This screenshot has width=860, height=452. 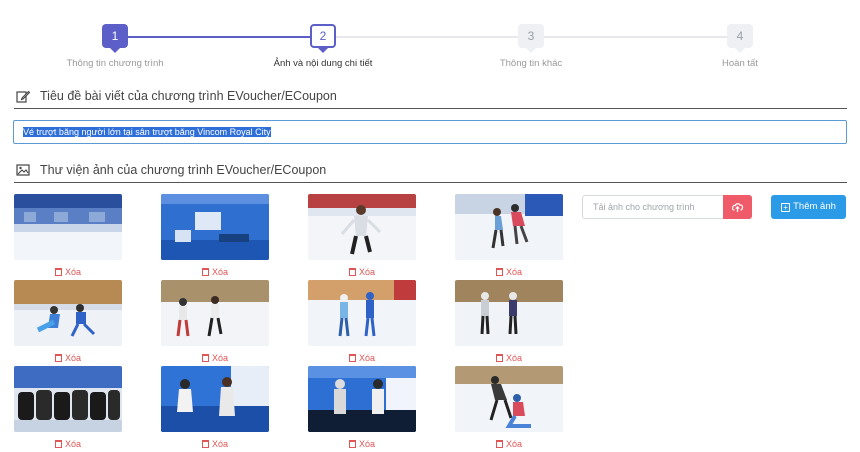 I want to click on step-2: 2 Ảnh và nội dung chi tiết, so click(x=323, y=46).